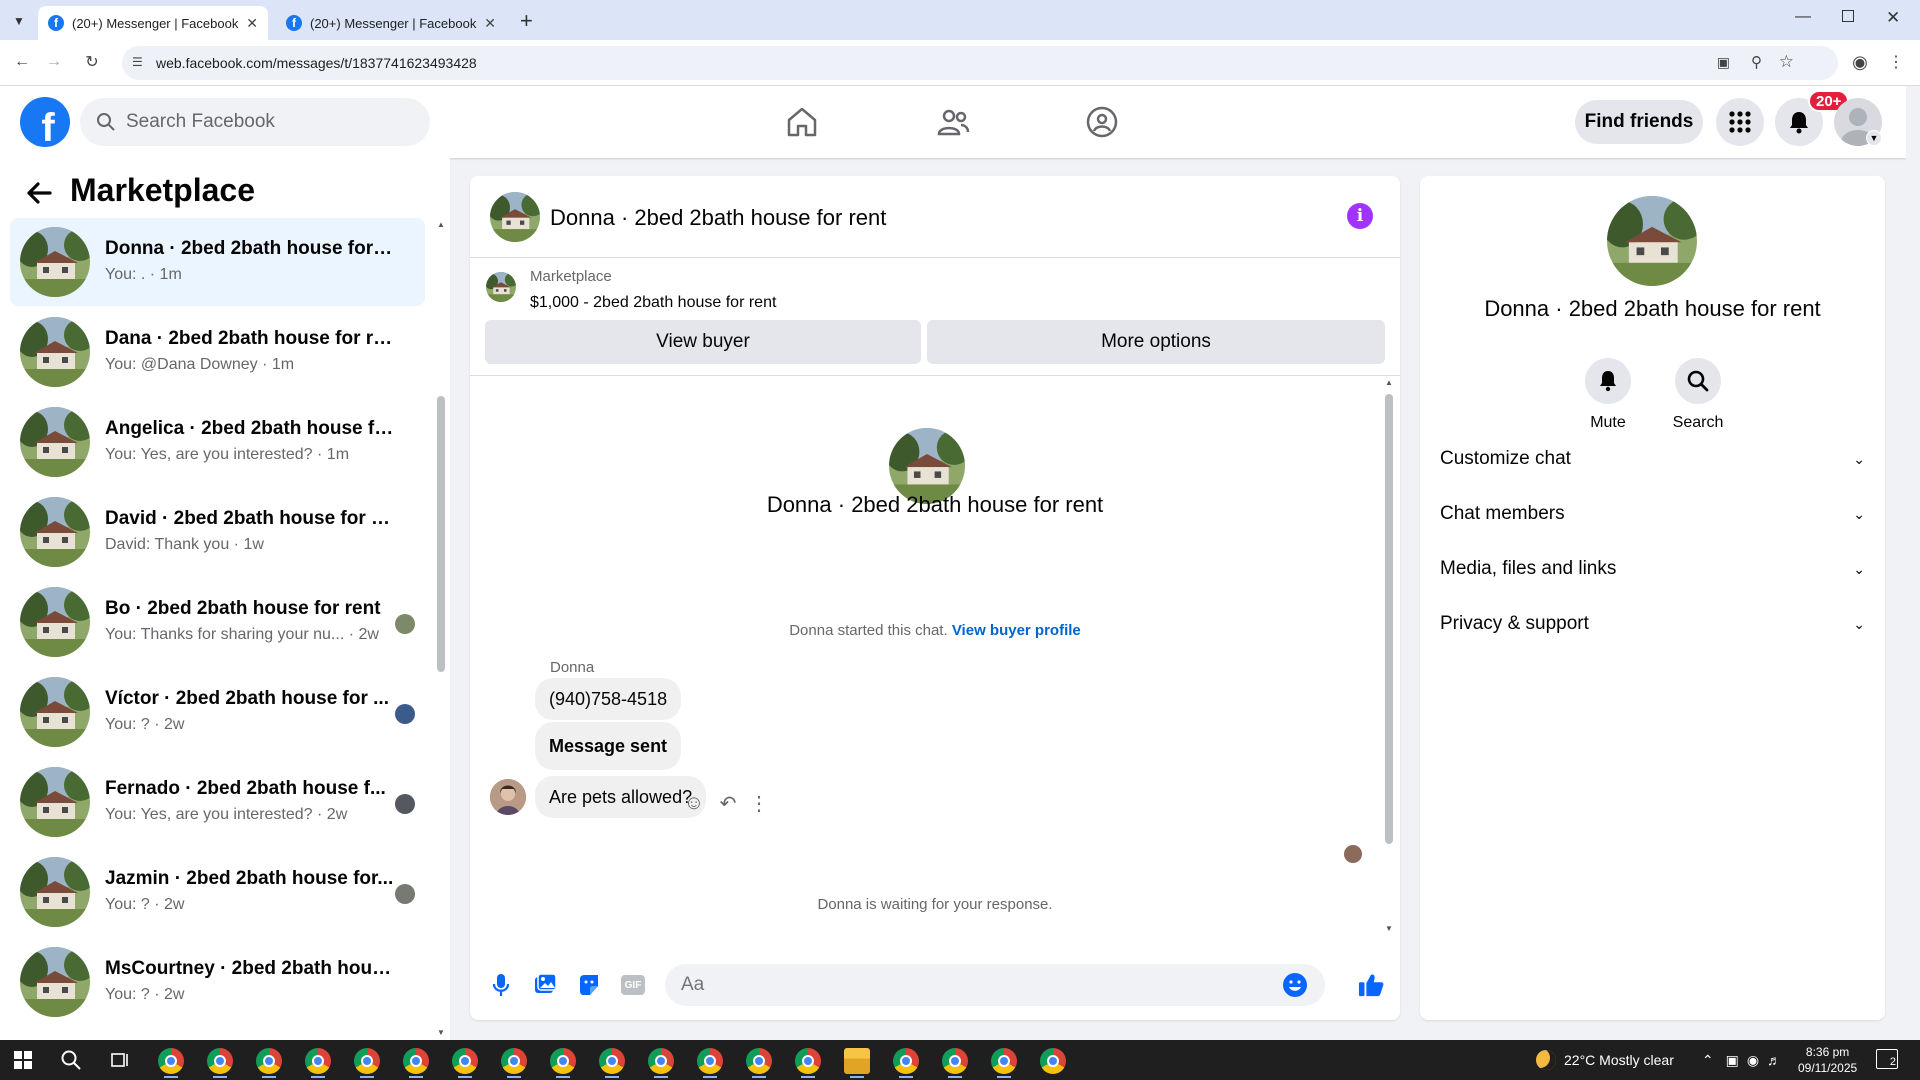  I want to click on site-info-icon: ☰, so click(137, 62).